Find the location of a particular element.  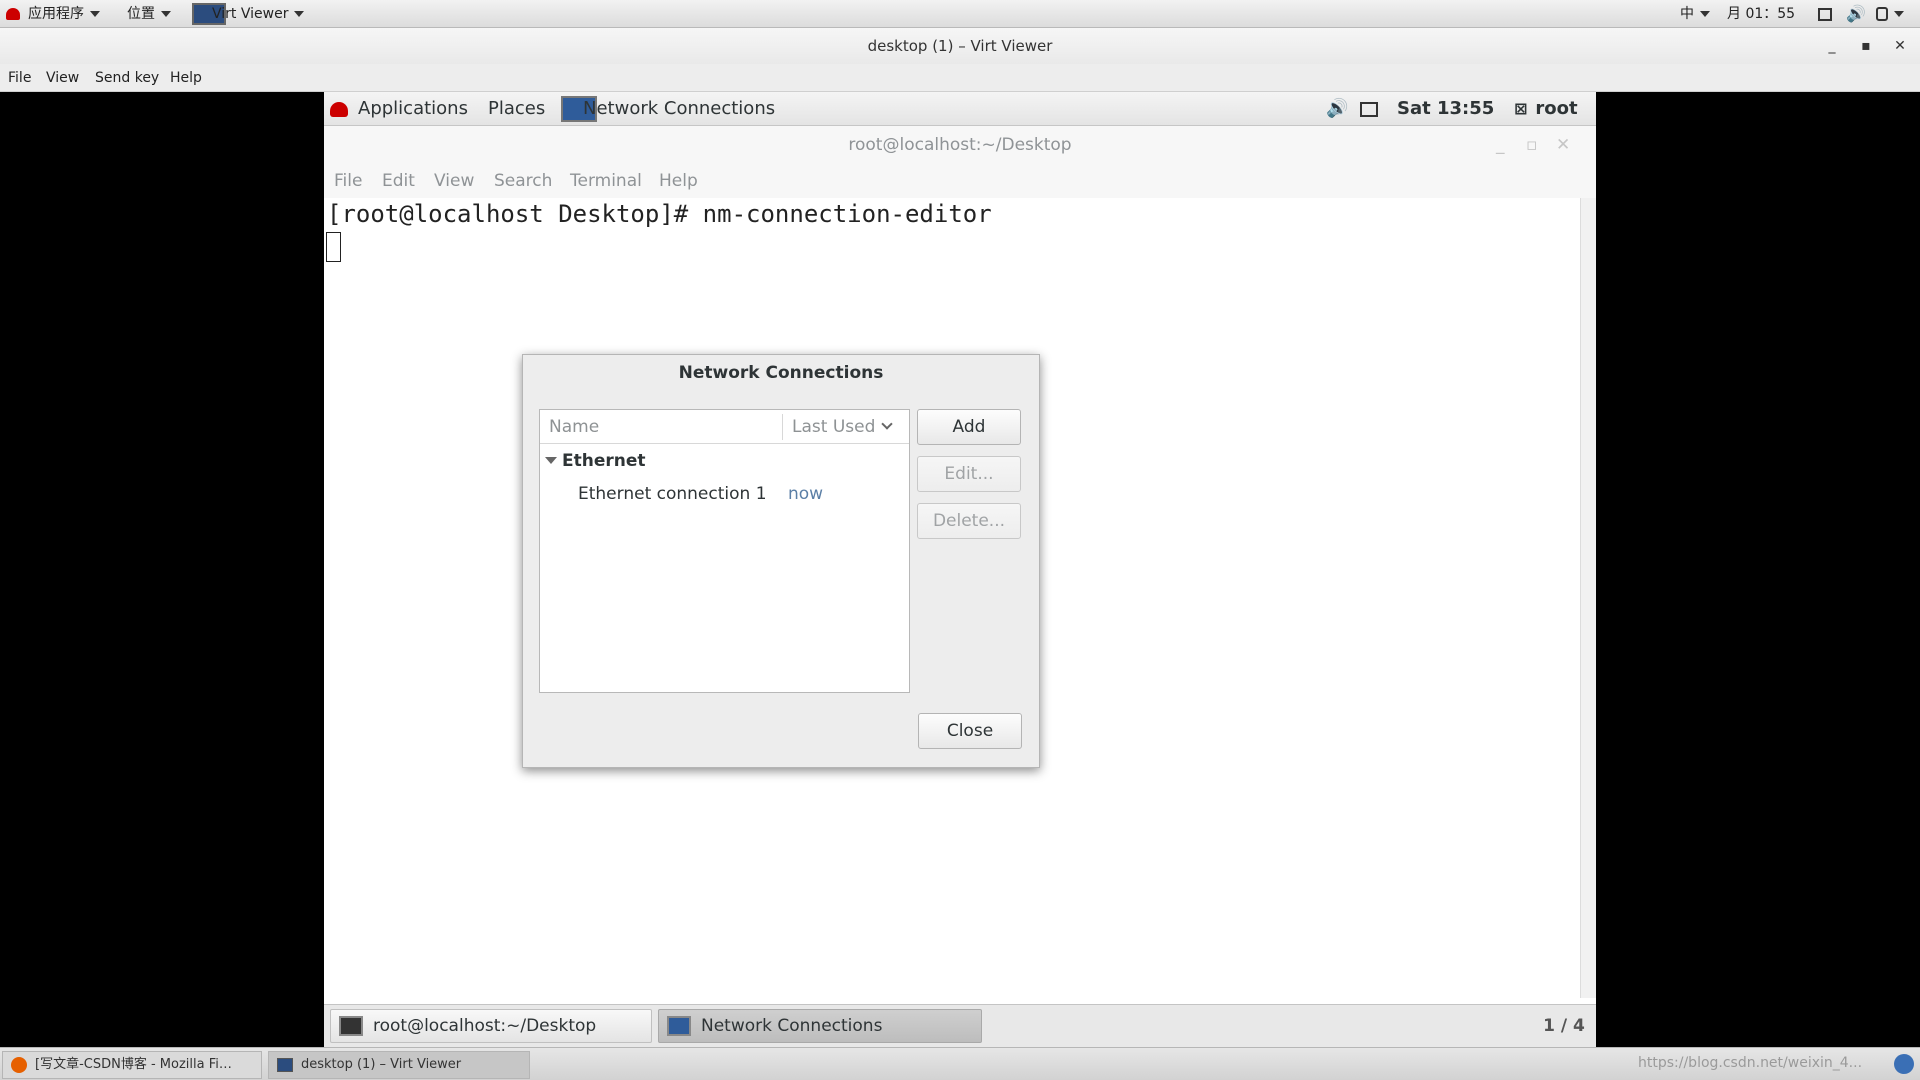

column-header-last-used: Last Used is located at coordinates (843, 427).